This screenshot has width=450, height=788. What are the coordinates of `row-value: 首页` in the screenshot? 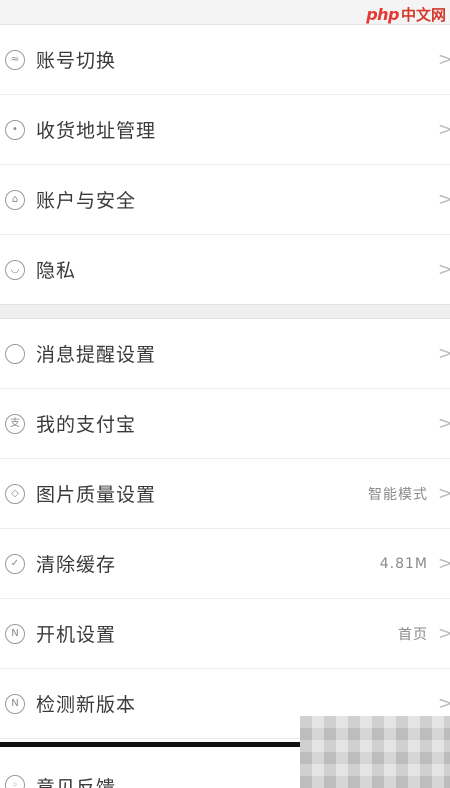 It's located at (413, 634).